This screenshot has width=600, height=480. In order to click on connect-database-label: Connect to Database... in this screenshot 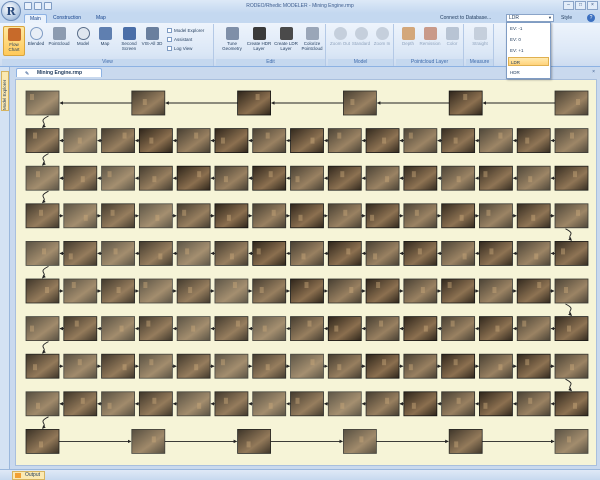, I will do `click(465, 18)`.